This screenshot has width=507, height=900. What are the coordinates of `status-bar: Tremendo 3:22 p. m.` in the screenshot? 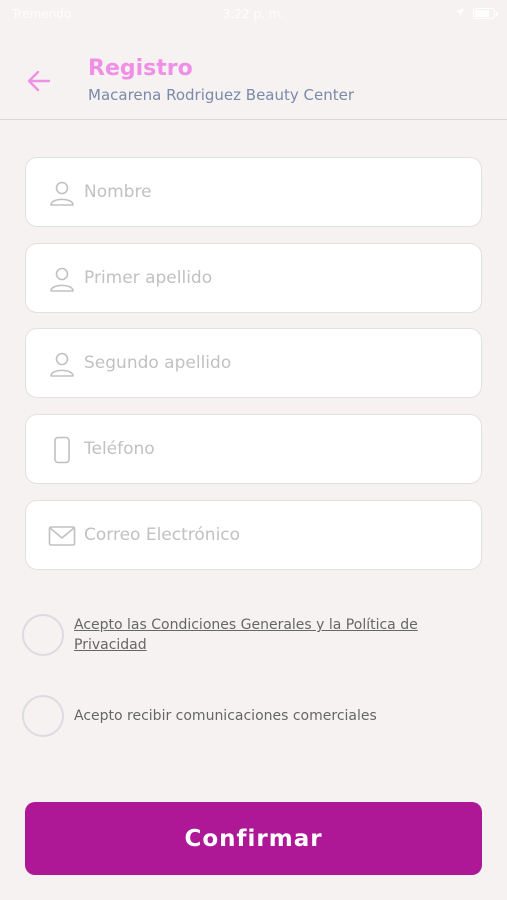 It's located at (253, 15).